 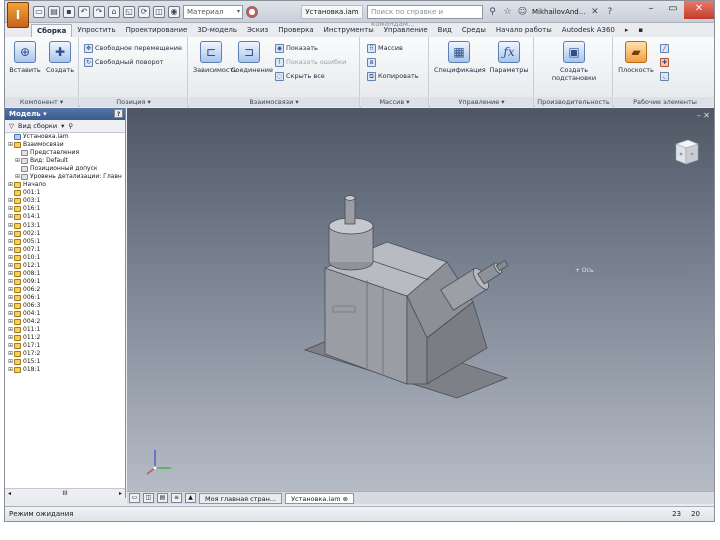 What do you see at coordinates (406, 30) in the screenshot?
I see `tab-7: Управление` at bounding box center [406, 30].